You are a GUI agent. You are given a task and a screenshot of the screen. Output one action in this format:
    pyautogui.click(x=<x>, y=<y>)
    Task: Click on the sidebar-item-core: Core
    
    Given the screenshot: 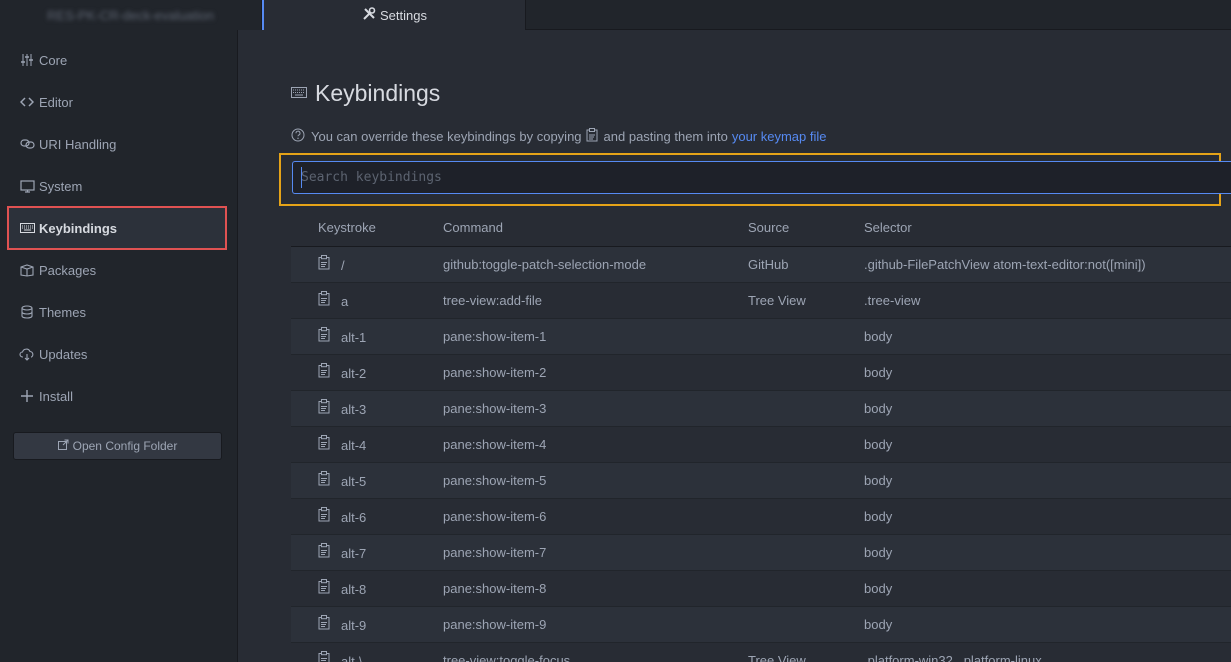 What is the action you would take?
    pyautogui.click(x=117, y=60)
    